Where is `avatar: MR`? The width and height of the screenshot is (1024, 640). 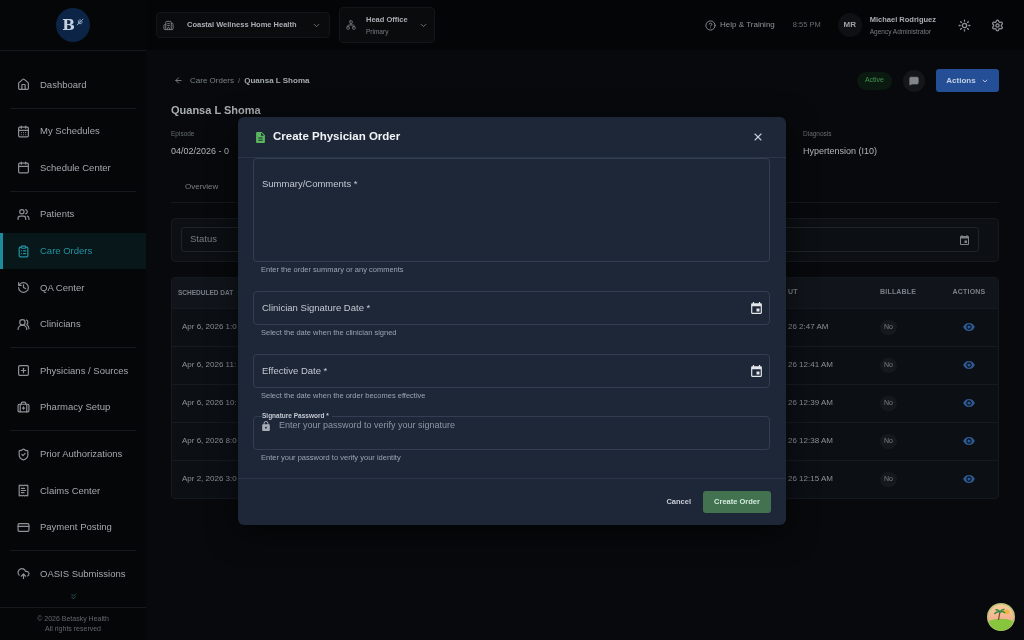 avatar: MR is located at coordinates (849, 25).